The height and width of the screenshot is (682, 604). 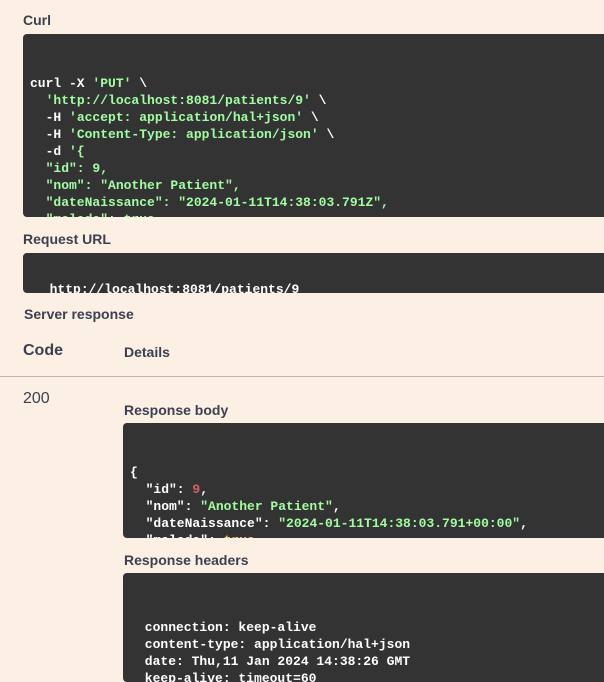 What do you see at coordinates (50, 151) in the screenshot?
I see `code-token: -d` at bounding box center [50, 151].